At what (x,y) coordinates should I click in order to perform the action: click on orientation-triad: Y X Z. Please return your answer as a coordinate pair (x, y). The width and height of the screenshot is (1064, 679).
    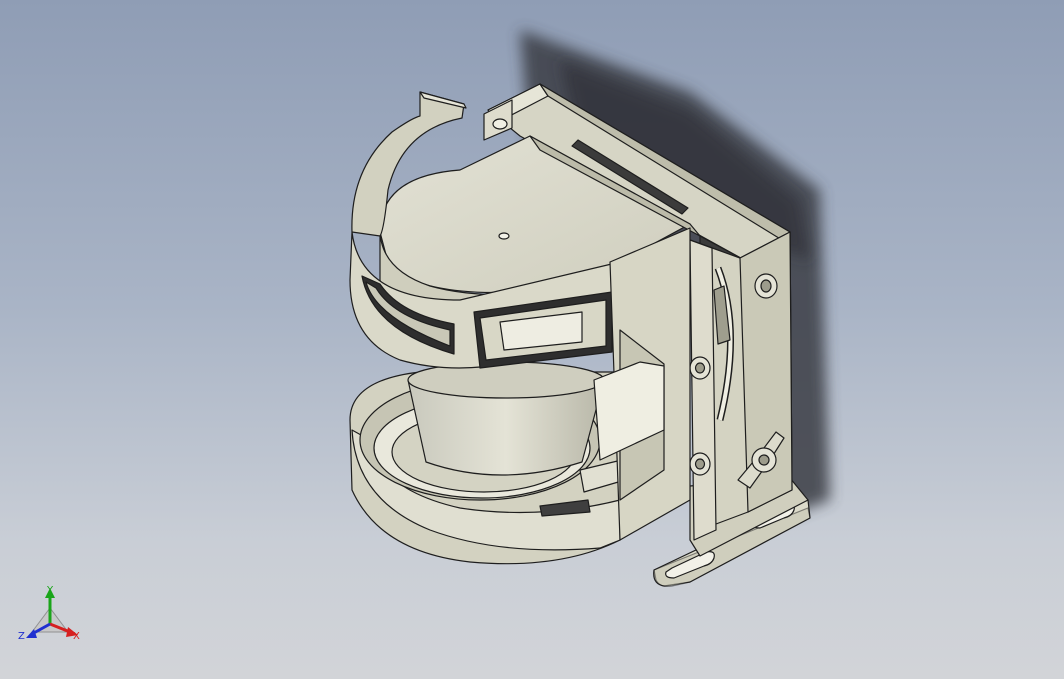
    Looking at the image, I should click on (49, 613).